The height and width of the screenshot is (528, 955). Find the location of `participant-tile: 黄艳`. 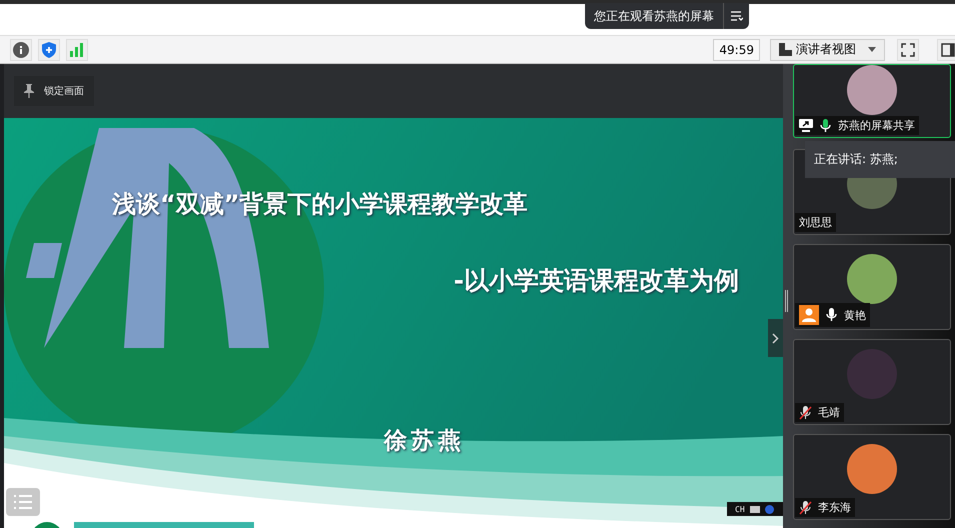

participant-tile: 黄艳 is located at coordinates (872, 287).